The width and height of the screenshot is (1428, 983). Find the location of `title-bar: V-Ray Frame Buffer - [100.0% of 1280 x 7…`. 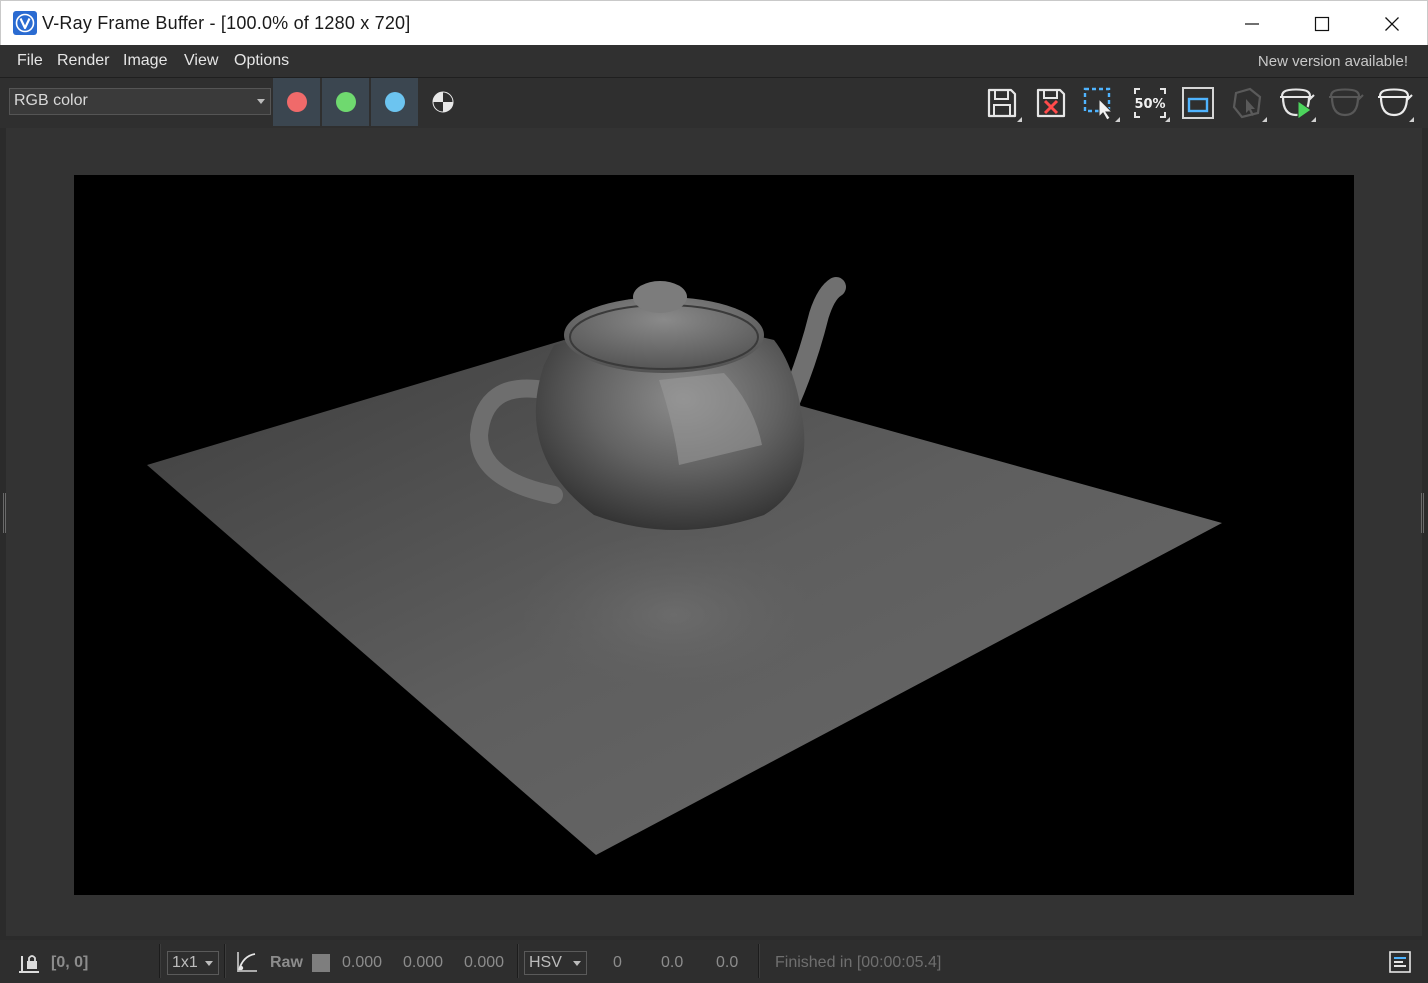

title-bar: V-Ray Frame Buffer - [100.0% of 1280 x 7… is located at coordinates (714, 22).